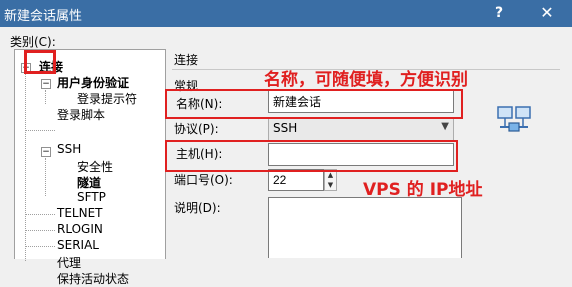 Image resolution: width=572 pixels, height=287 pixels. I want to click on window-title: 新建会话属性, so click(43, 16).